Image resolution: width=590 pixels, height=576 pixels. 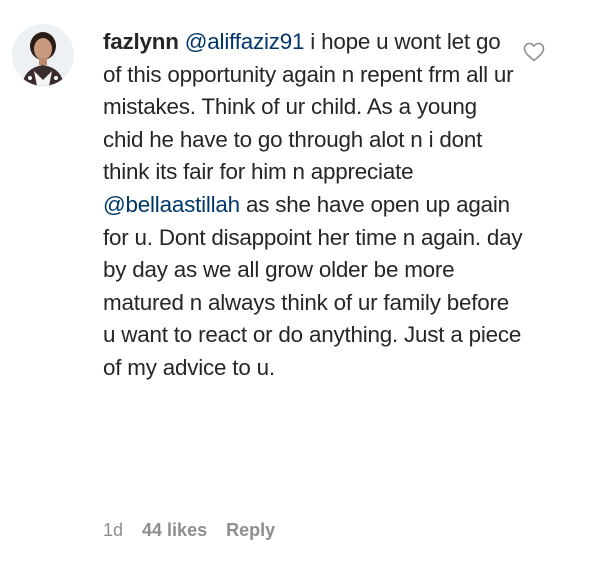 What do you see at coordinates (171, 204) in the screenshot?
I see `mention-link: @bellaastillah` at bounding box center [171, 204].